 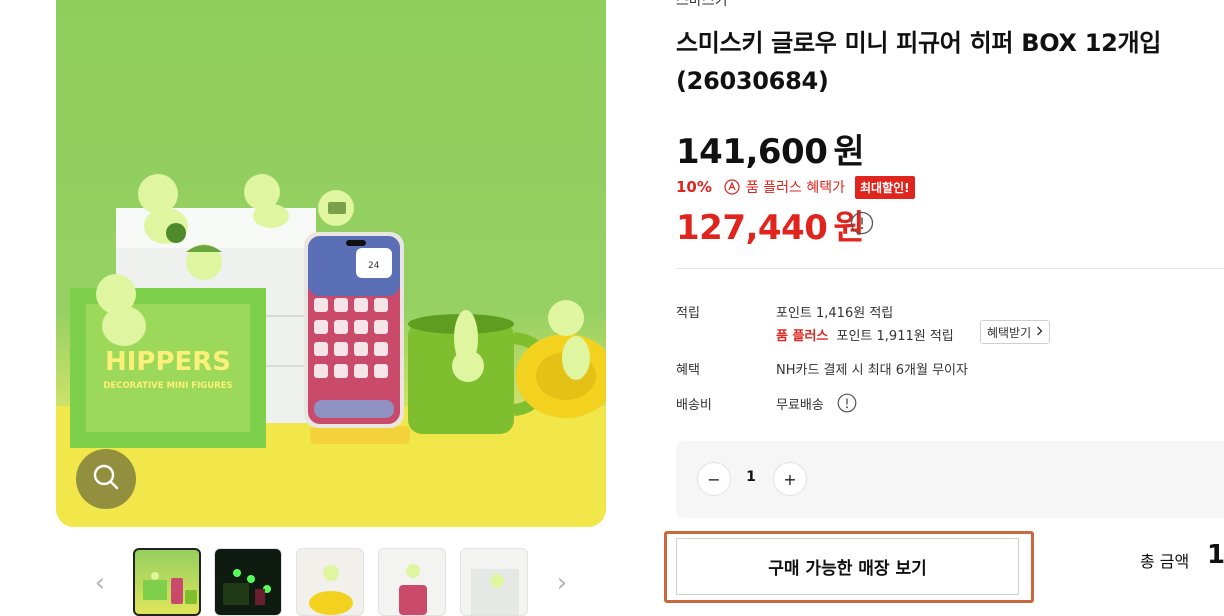 I want to click on max-discount-badge: 최대할인!, so click(x=884, y=187).